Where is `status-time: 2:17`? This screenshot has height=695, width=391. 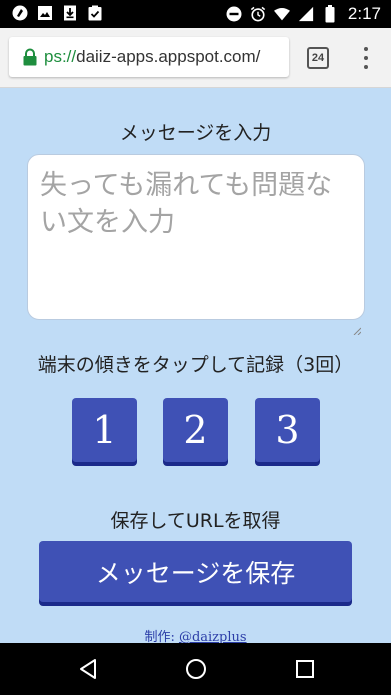
status-time: 2:17 is located at coordinates (364, 13).